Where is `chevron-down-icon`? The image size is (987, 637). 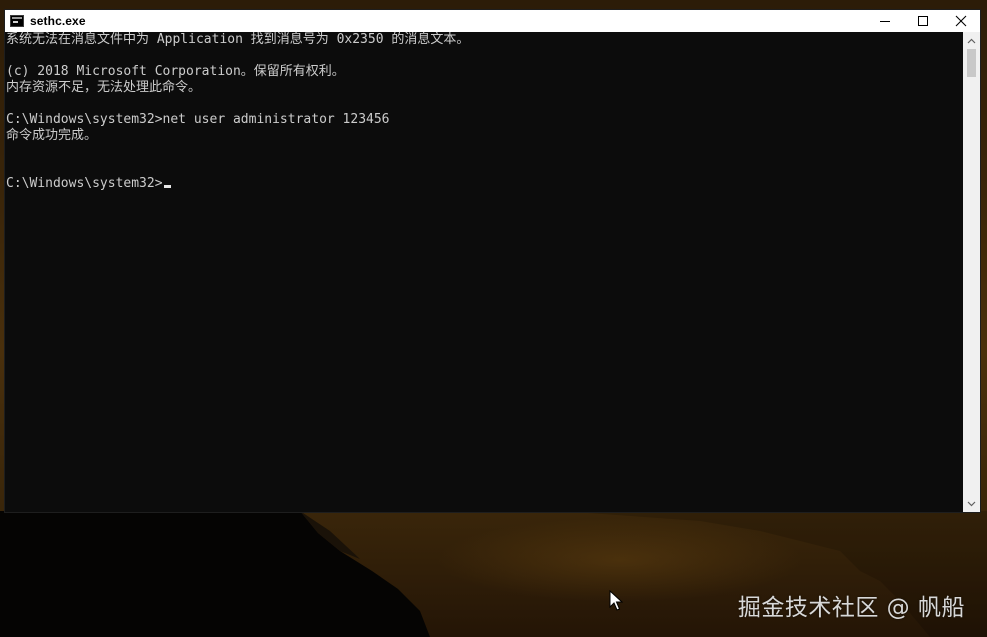 chevron-down-icon is located at coordinates (971, 503).